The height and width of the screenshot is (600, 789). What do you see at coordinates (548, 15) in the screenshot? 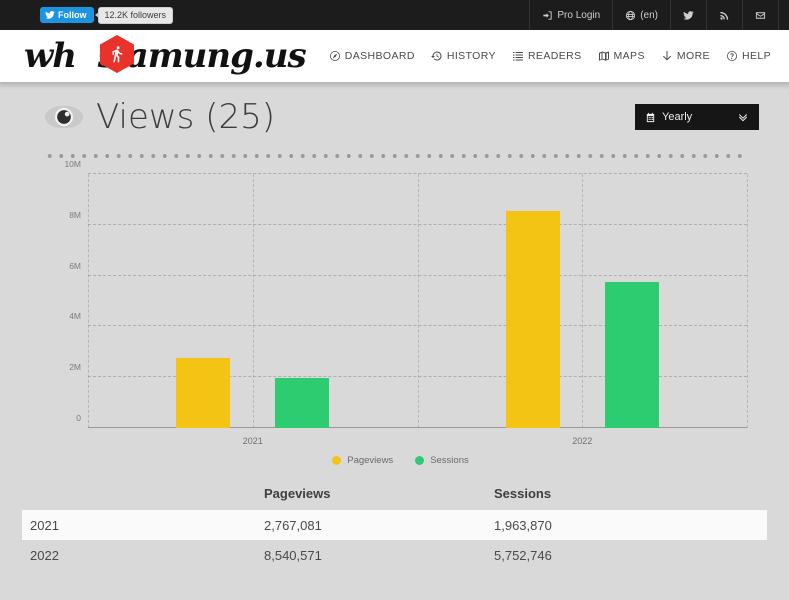
I see `login-icon` at bounding box center [548, 15].